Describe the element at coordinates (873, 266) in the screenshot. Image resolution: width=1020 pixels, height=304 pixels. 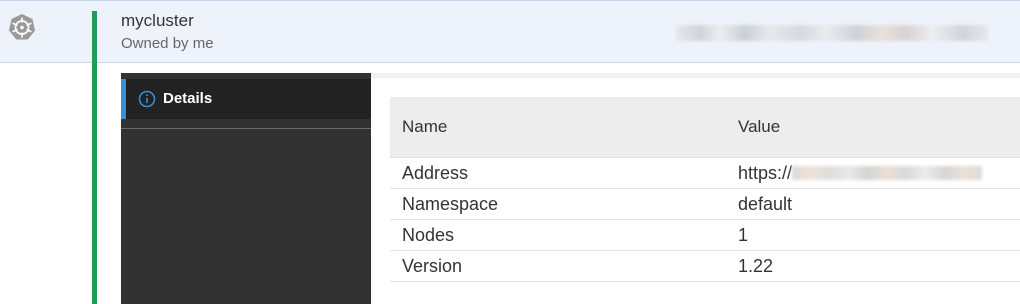
I see `row-value: 1.22` at that location.